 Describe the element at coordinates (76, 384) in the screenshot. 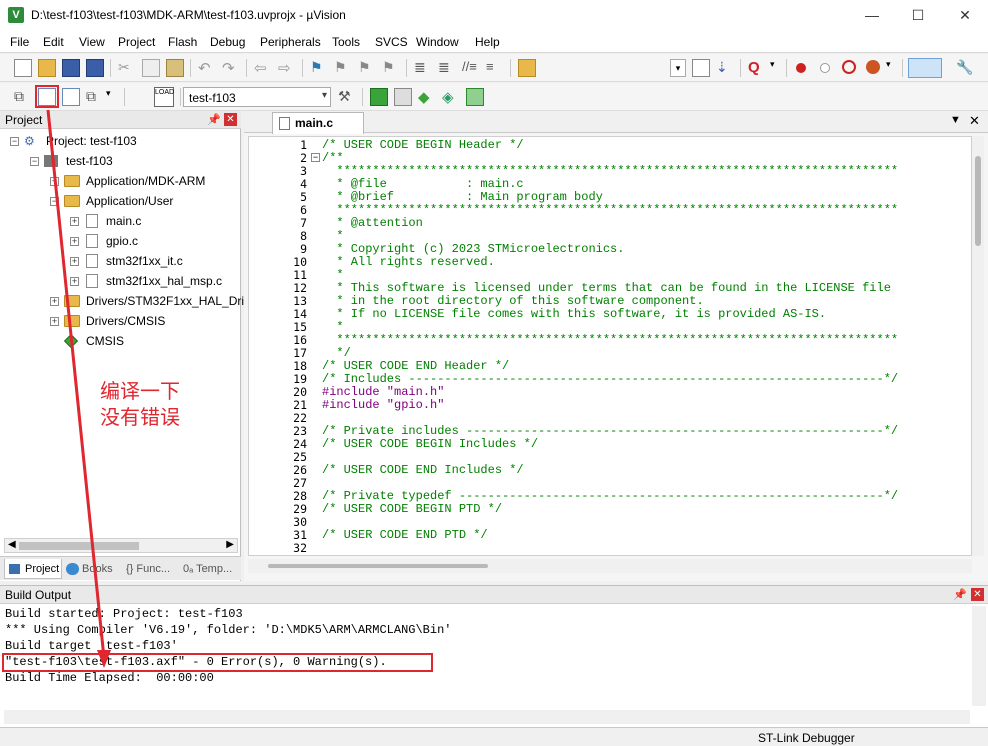

I see `annotation-arrow-line` at that location.